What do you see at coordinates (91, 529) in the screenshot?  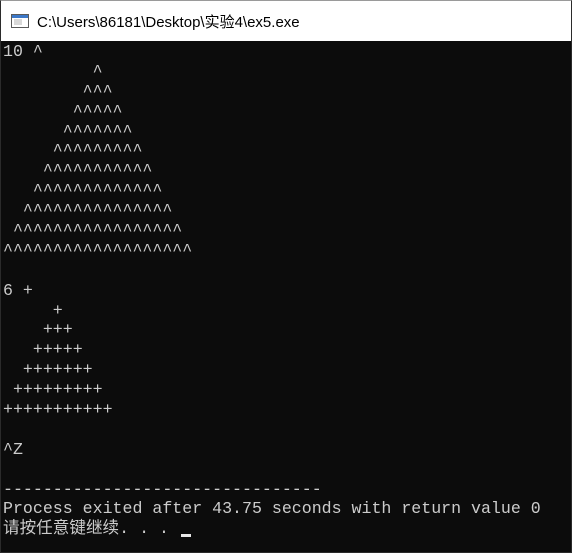 I see `console-line: 请按任意键继续. . .` at bounding box center [91, 529].